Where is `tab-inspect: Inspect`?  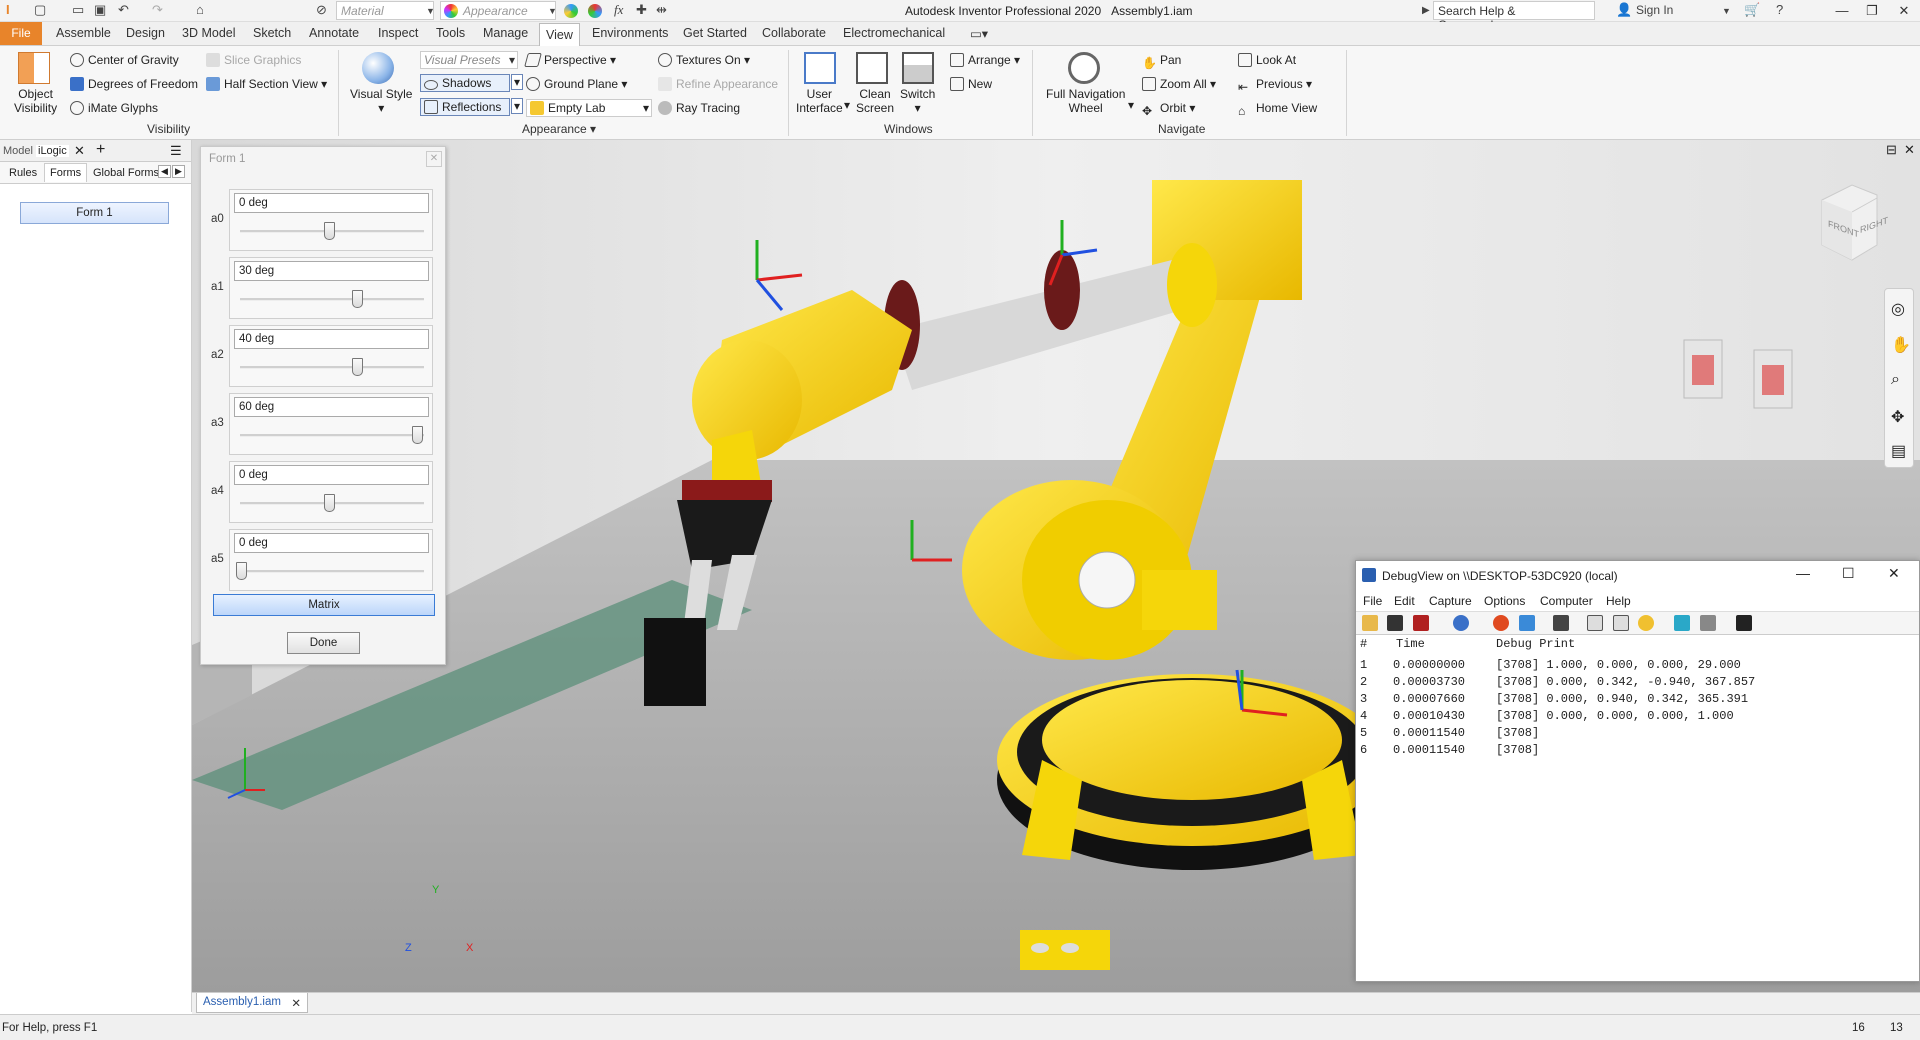 tab-inspect: Inspect is located at coordinates (398, 33).